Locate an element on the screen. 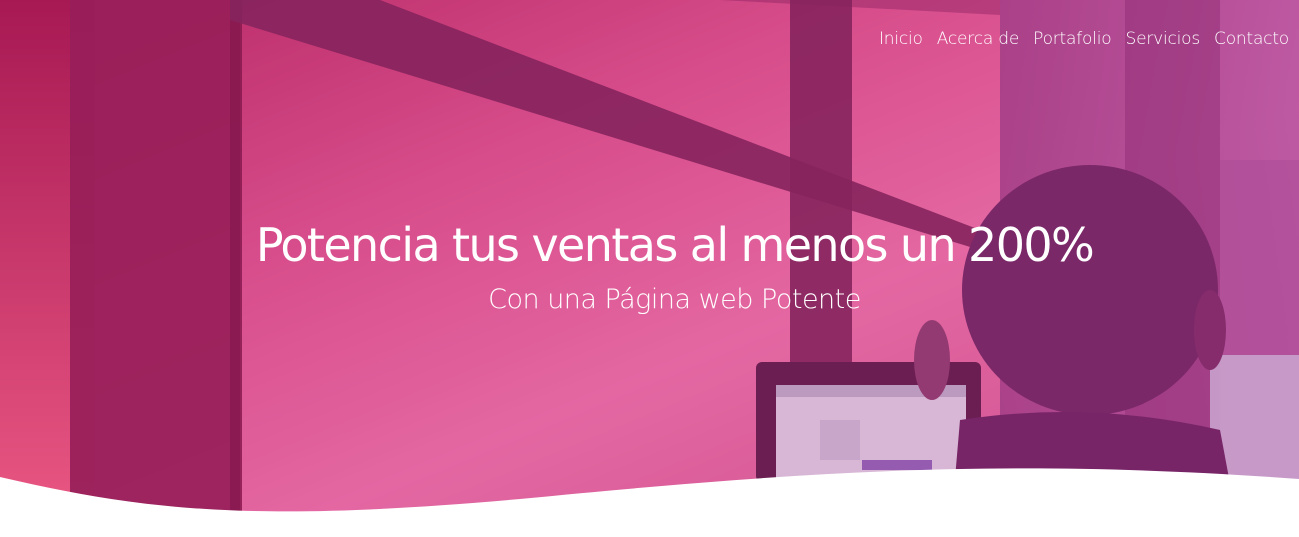 The height and width of the screenshot is (537, 1299). hero-subtitle: Con una Página web Potente is located at coordinates (674, 299).